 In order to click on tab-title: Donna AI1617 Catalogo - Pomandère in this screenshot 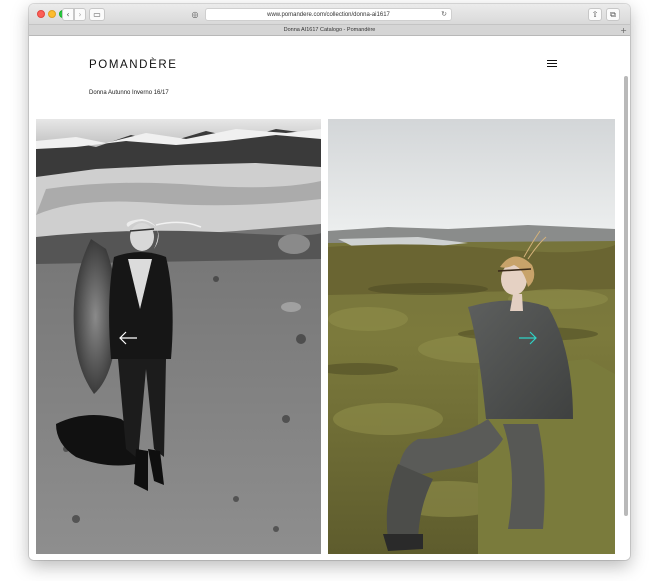, I will do `click(330, 30)`.